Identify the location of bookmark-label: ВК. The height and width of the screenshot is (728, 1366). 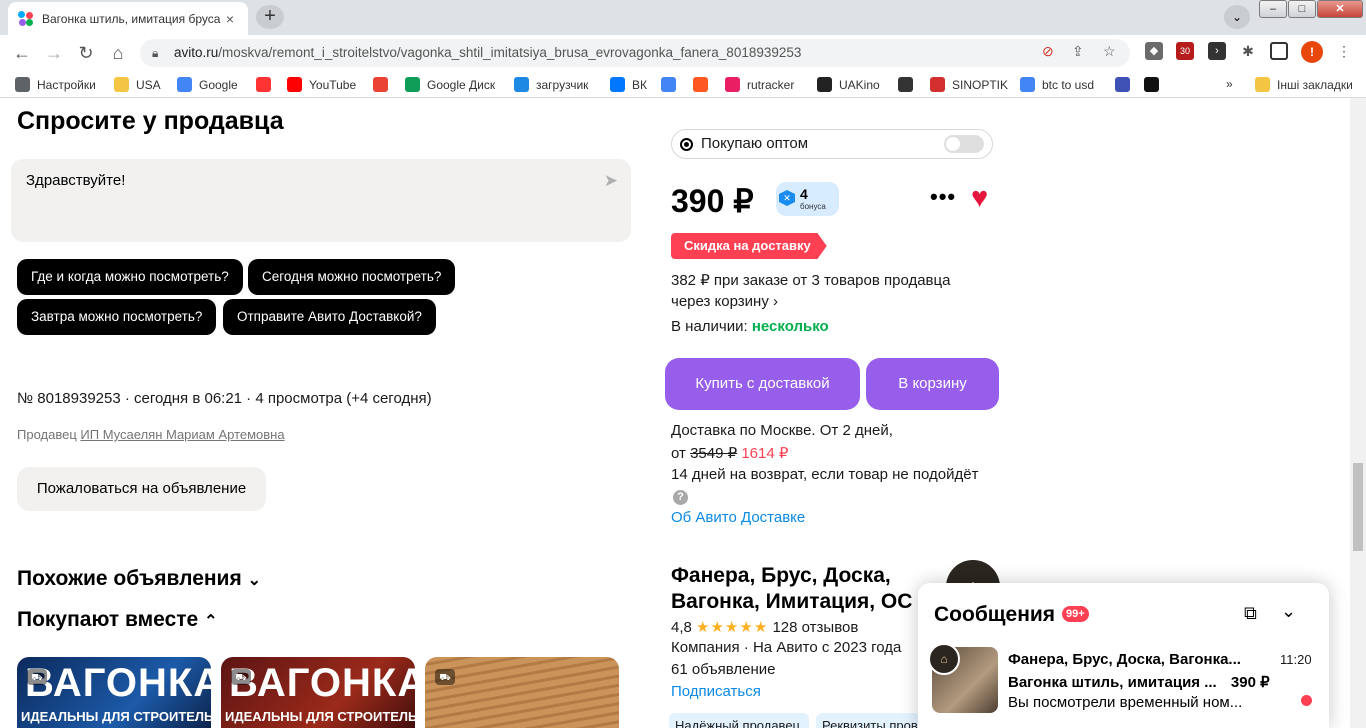
(639, 84).